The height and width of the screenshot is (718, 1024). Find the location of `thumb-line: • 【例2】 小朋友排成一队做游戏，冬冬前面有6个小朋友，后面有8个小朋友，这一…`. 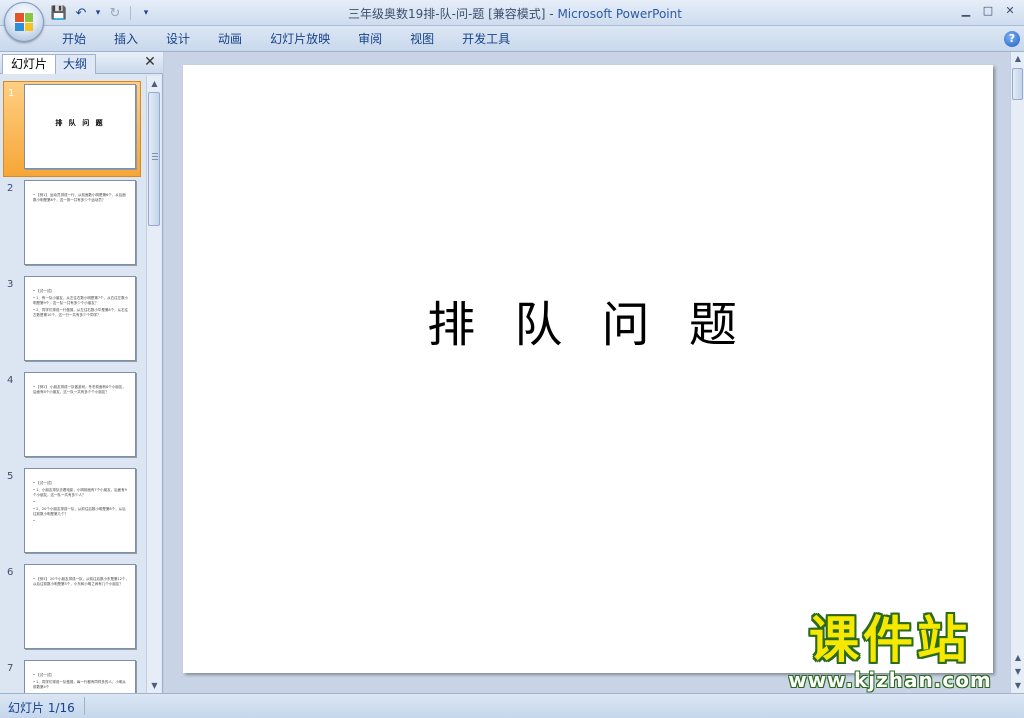

thumb-line: • 【例2】 小朋友排成一队做游戏，冬冬前面有6个小朋友，后面有8个小朋友，这一… is located at coordinates (79, 389).